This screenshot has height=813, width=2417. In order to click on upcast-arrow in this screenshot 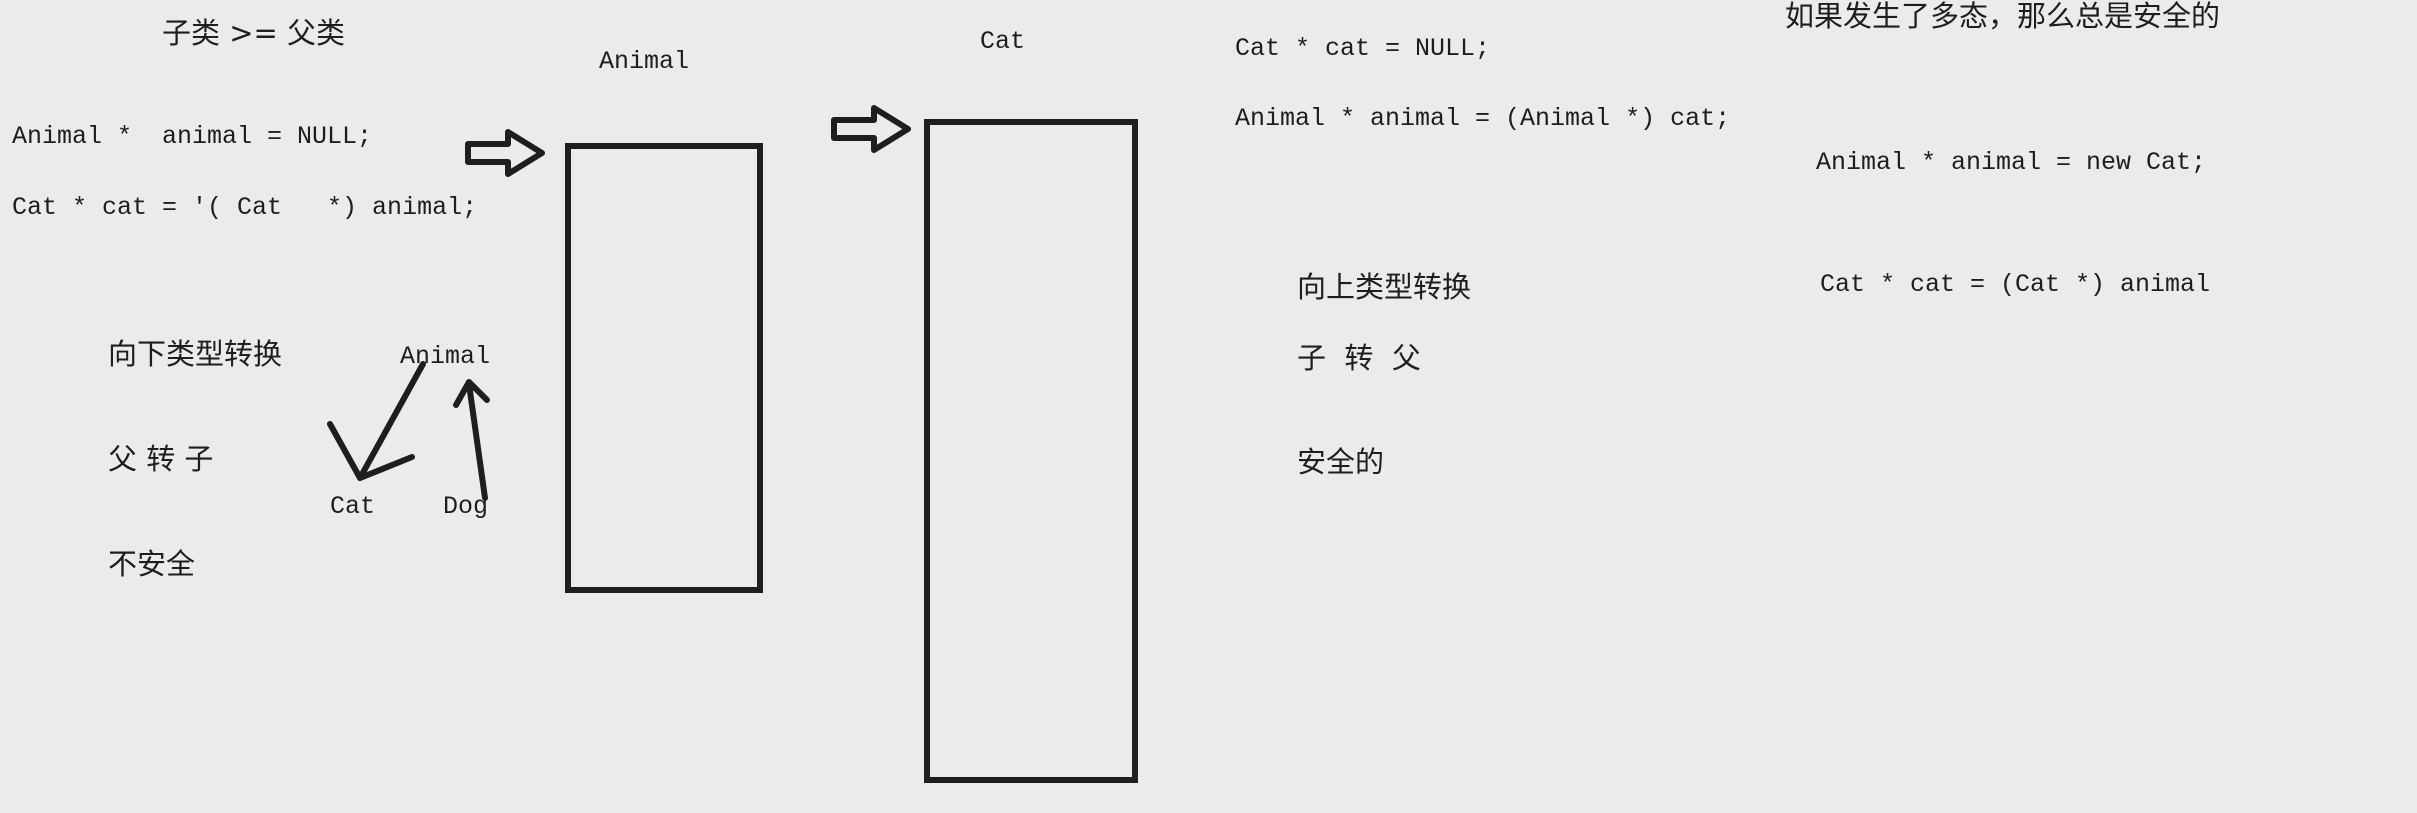, I will do `click(471, 440)`.